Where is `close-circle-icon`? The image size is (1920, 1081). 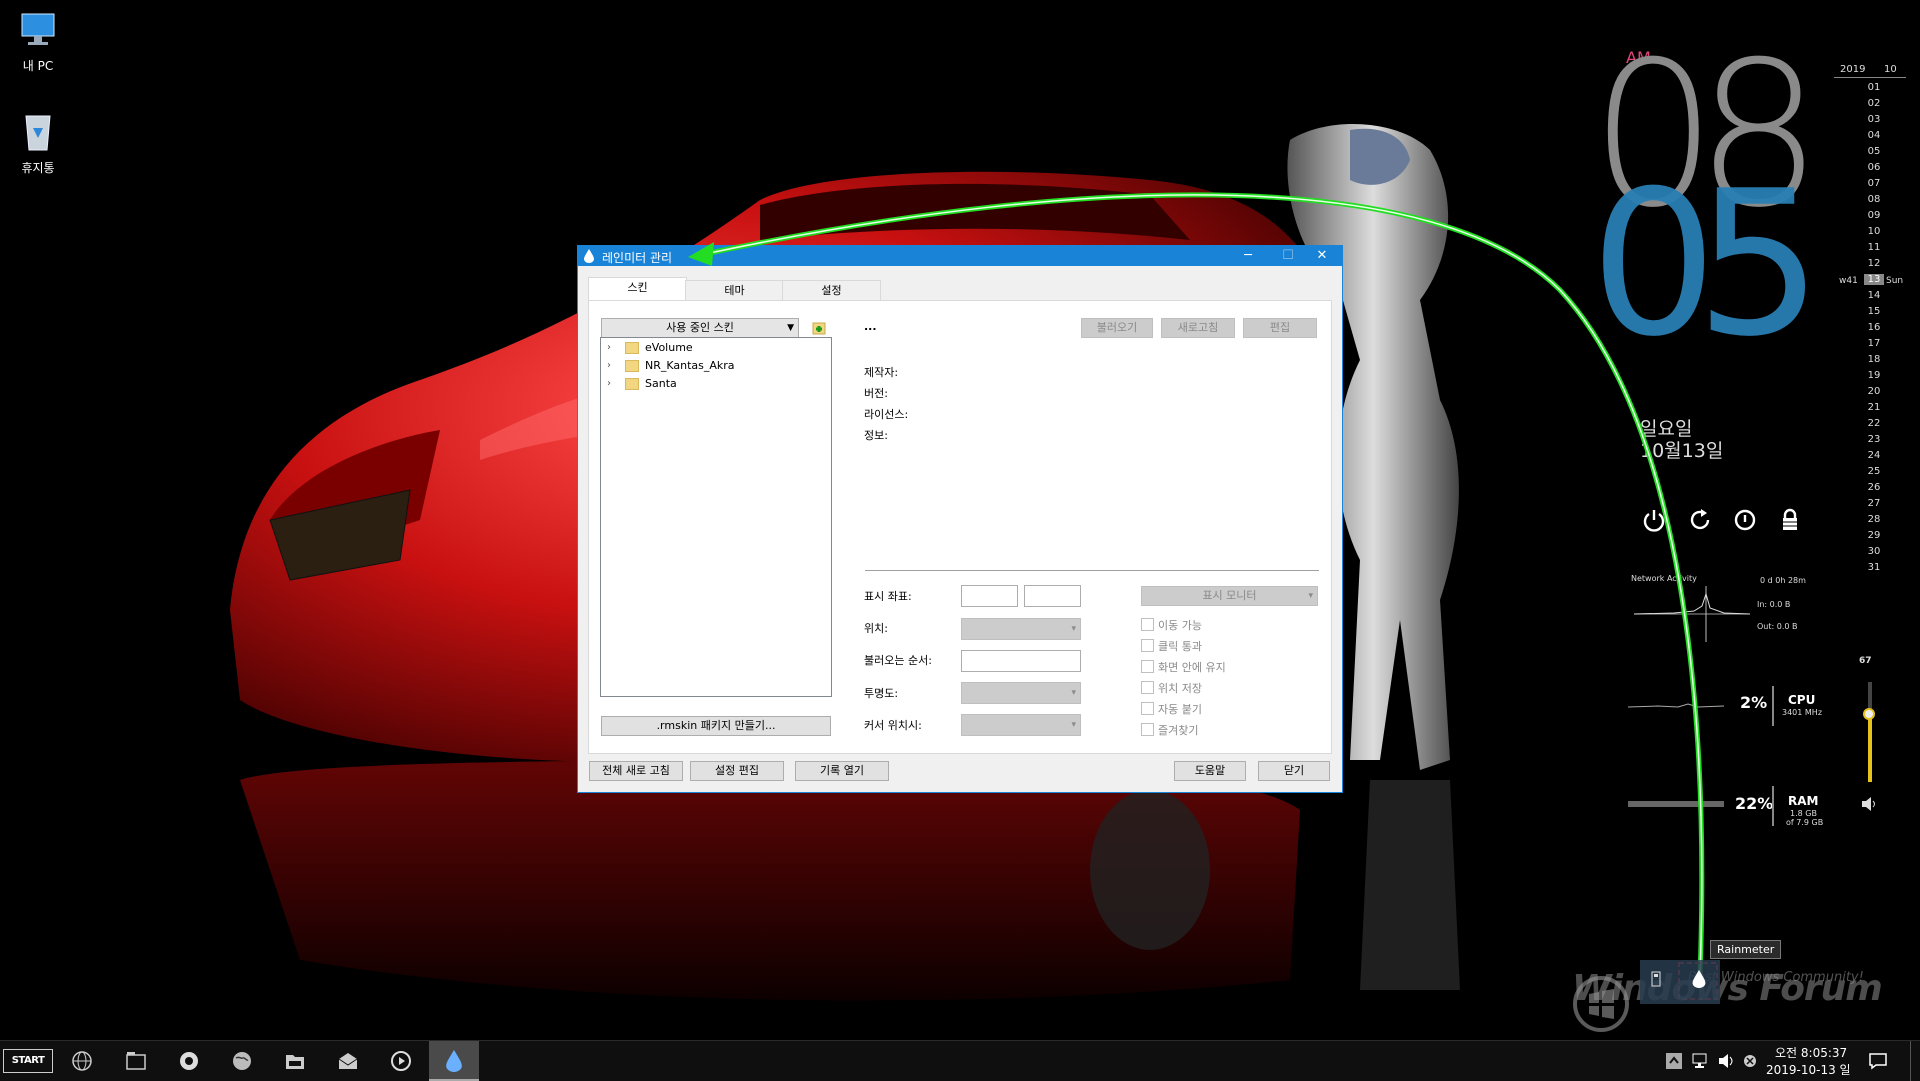 close-circle-icon is located at coordinates (1750, 1061).